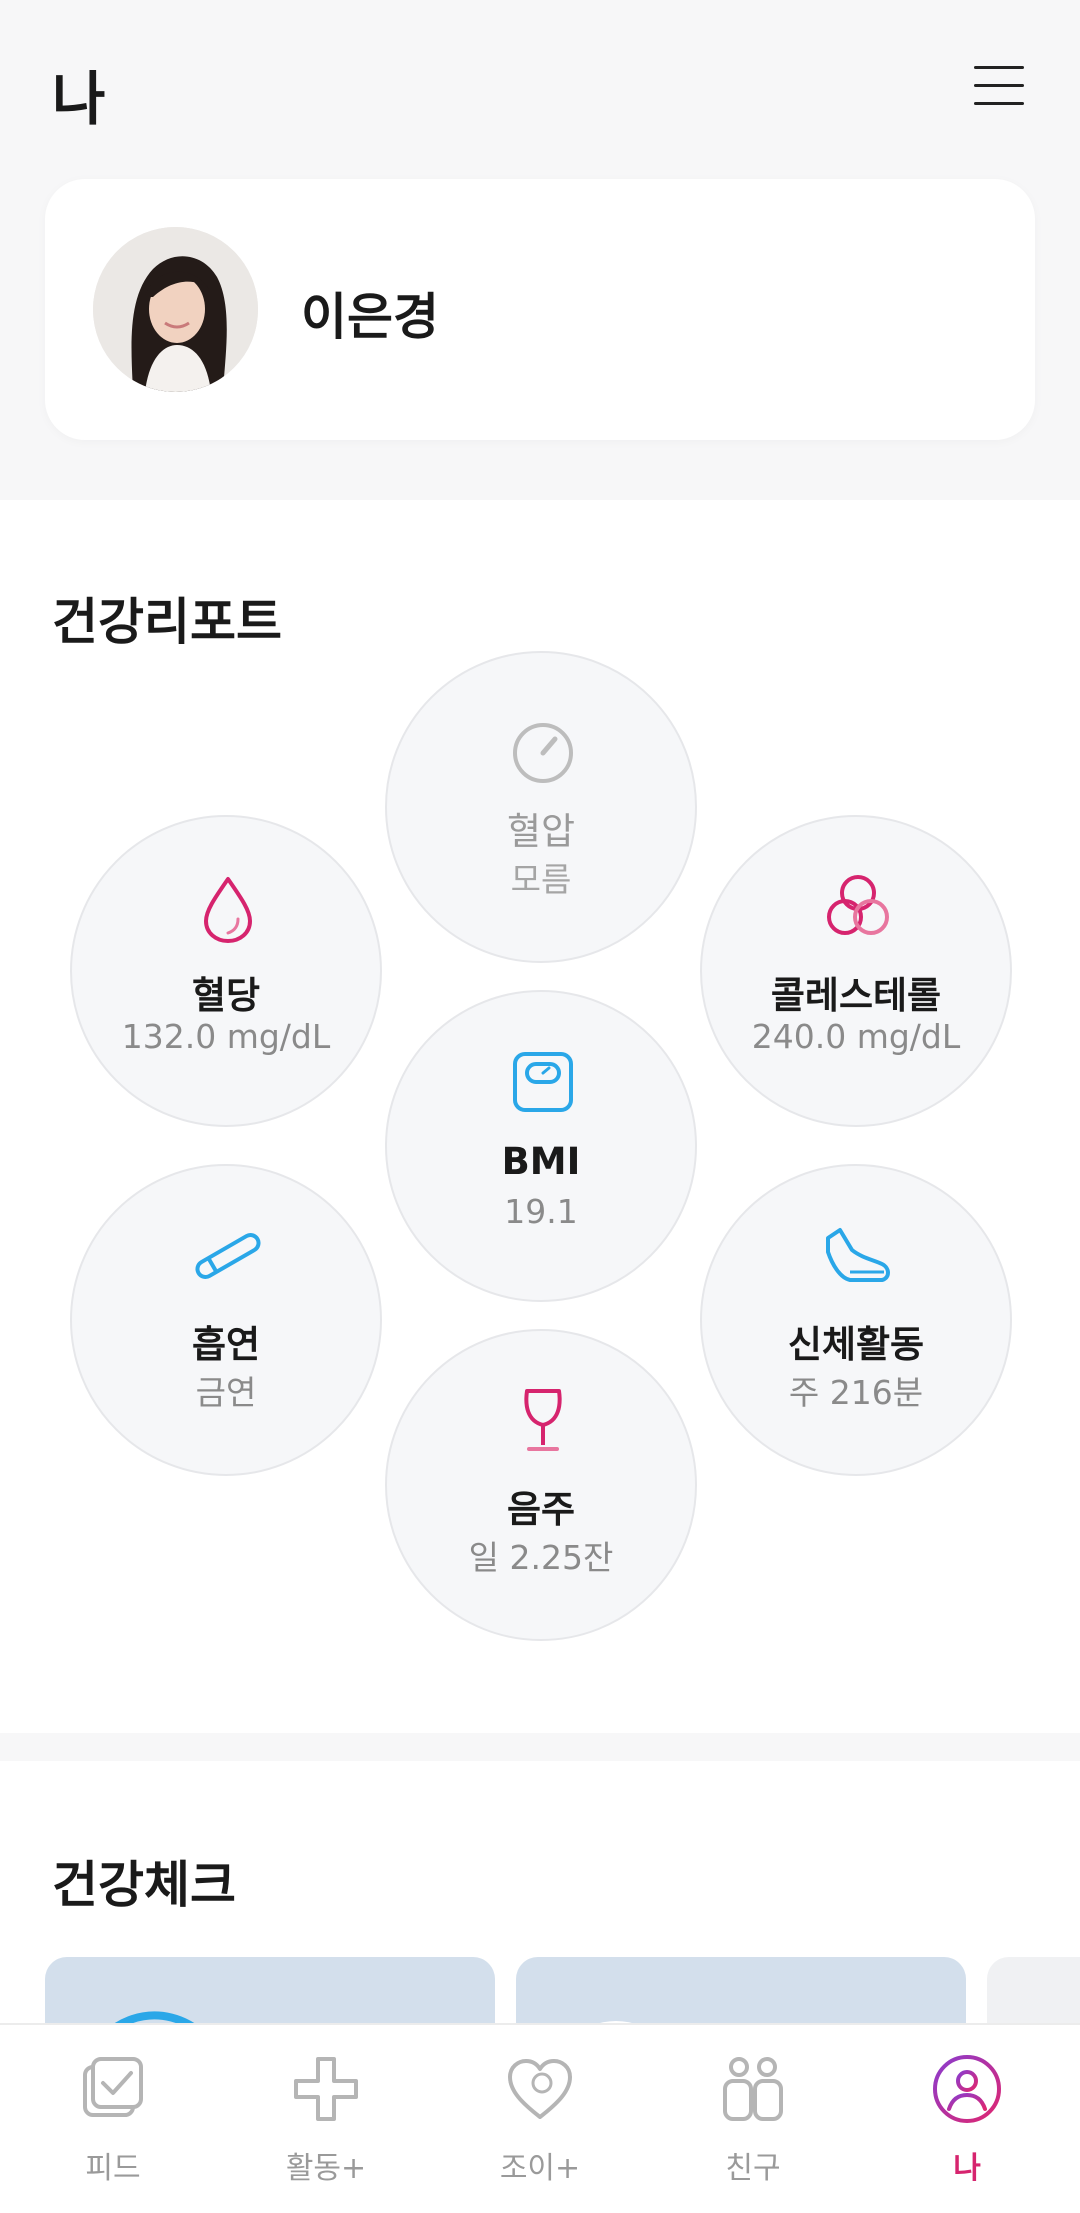  What do you see at coordinates (999, 86) in the screenshot?
I see `hamburger-menu-icon` at bounding box center [999, 86].